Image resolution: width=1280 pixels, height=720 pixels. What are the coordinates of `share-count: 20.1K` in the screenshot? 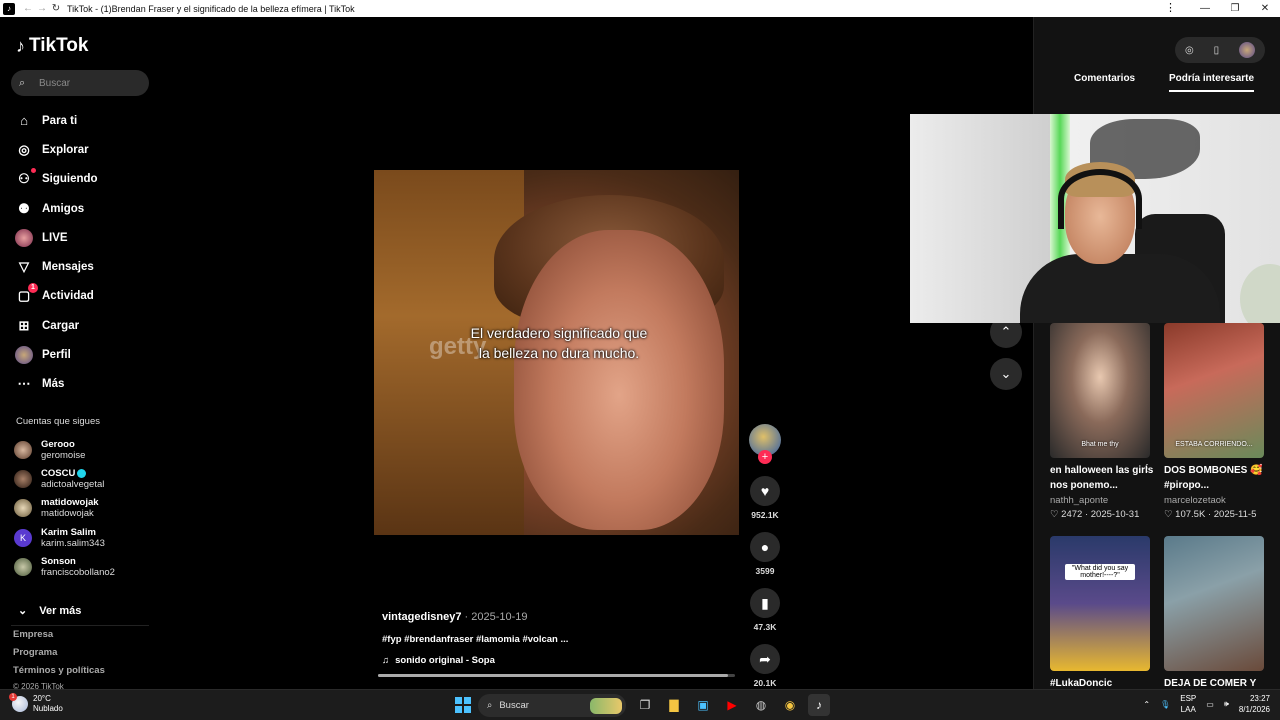 It's located at (765, 683).